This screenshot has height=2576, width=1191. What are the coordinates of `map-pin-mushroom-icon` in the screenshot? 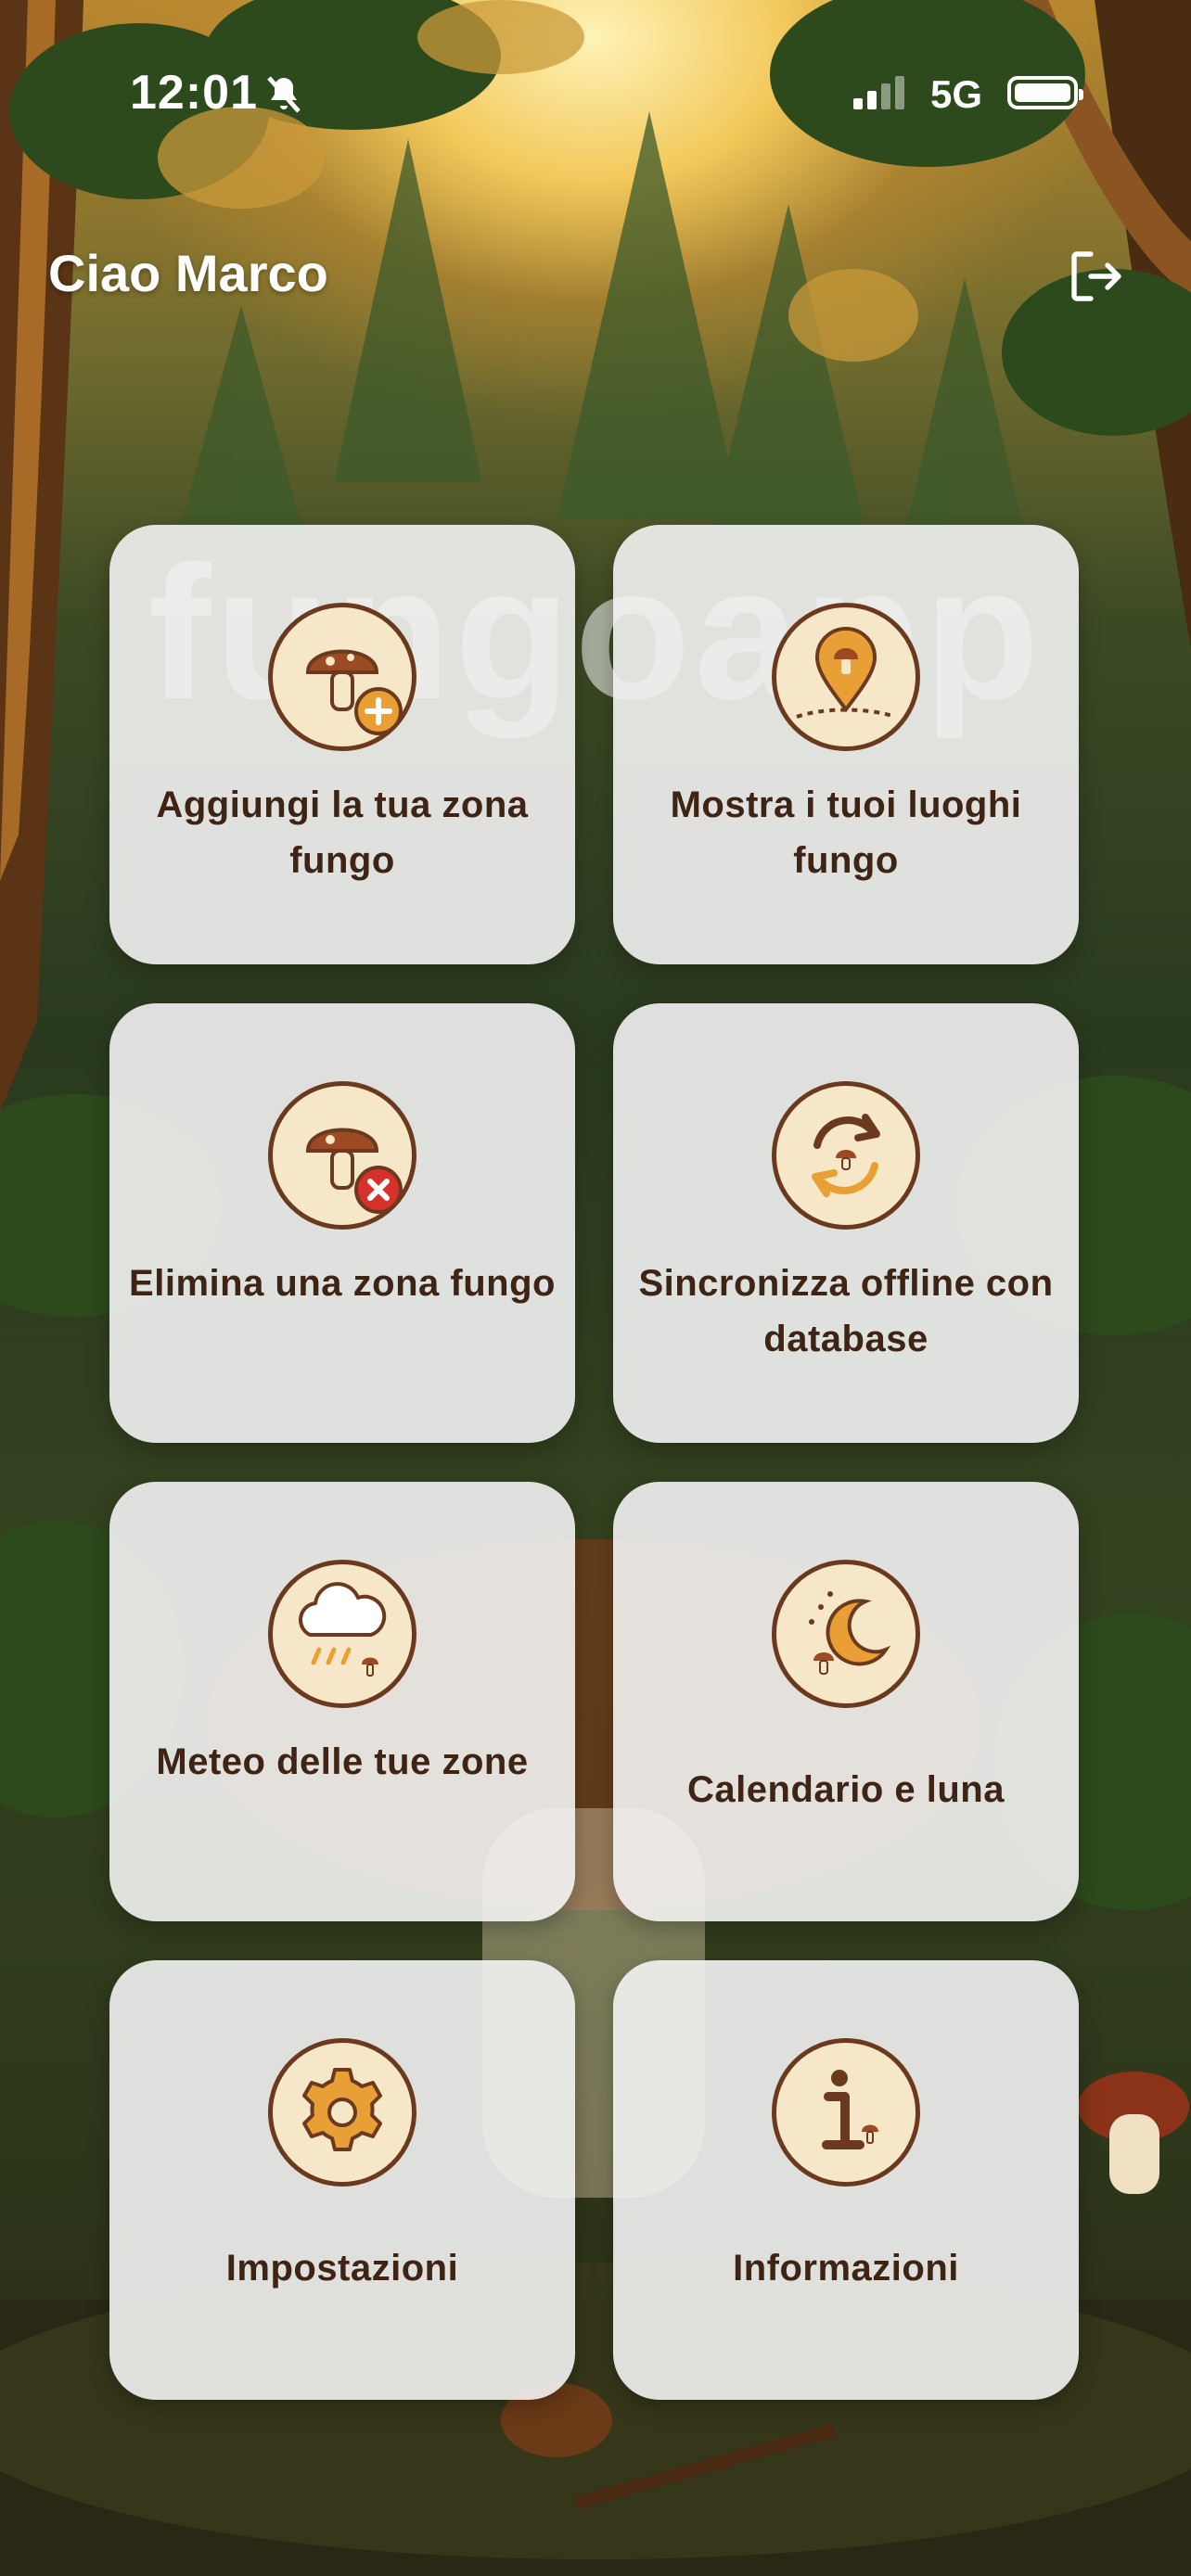 It's located at (846, 677).